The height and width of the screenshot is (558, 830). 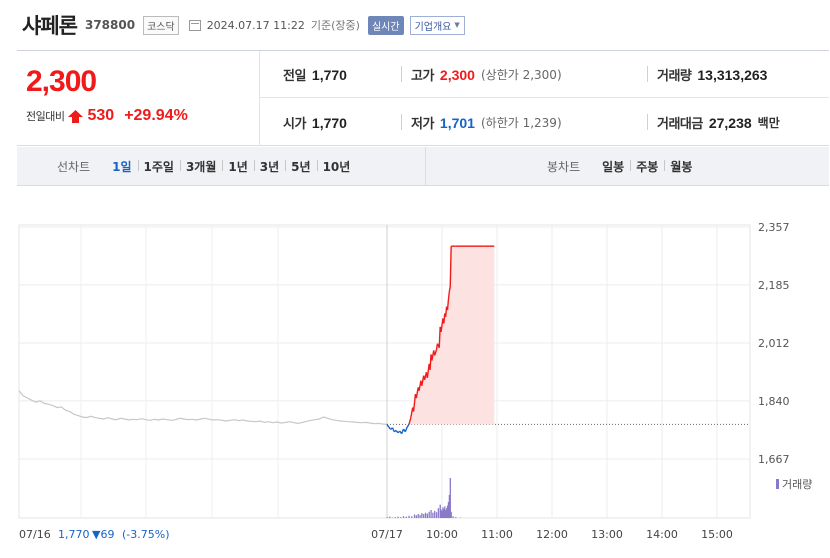 What do you see at coordinates (385, 25) in the screenshot?
I see `realtime-button: 실시간` at bounding box center [385, 25].